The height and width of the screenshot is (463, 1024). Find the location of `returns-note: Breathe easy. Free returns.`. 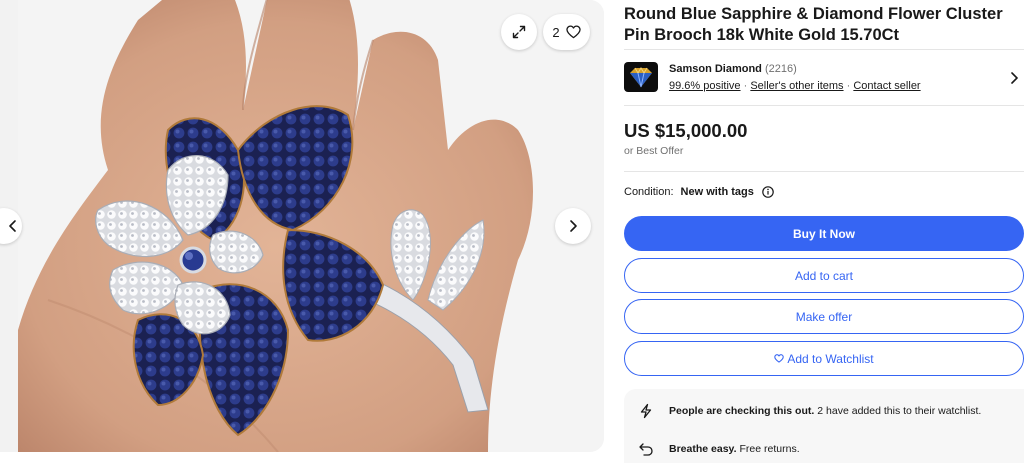

returns-note: Breathe easy. Free returns. is located at coordinates (719, 449).